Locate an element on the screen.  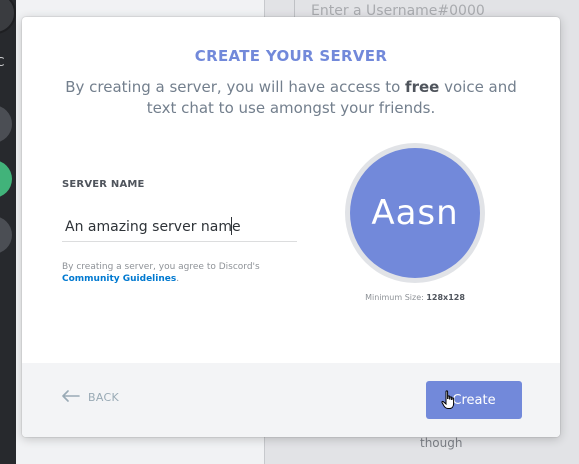
background-message-text: though is located at coordinates (441, 443).